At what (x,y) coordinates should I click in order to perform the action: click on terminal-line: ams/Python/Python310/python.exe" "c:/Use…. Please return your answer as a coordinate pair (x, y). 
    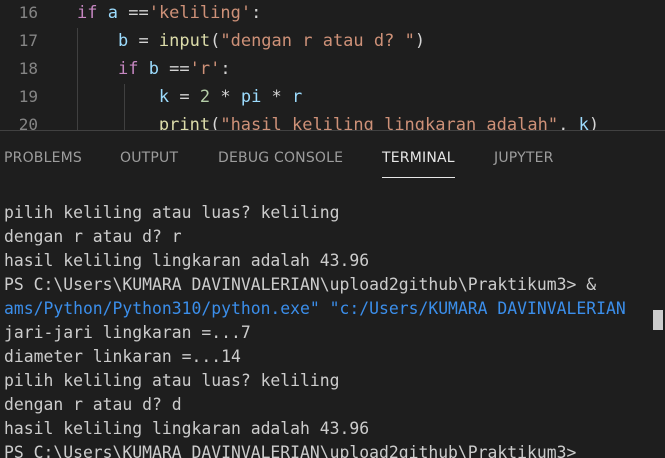
    Looking at the image, I should click on (315, 308).